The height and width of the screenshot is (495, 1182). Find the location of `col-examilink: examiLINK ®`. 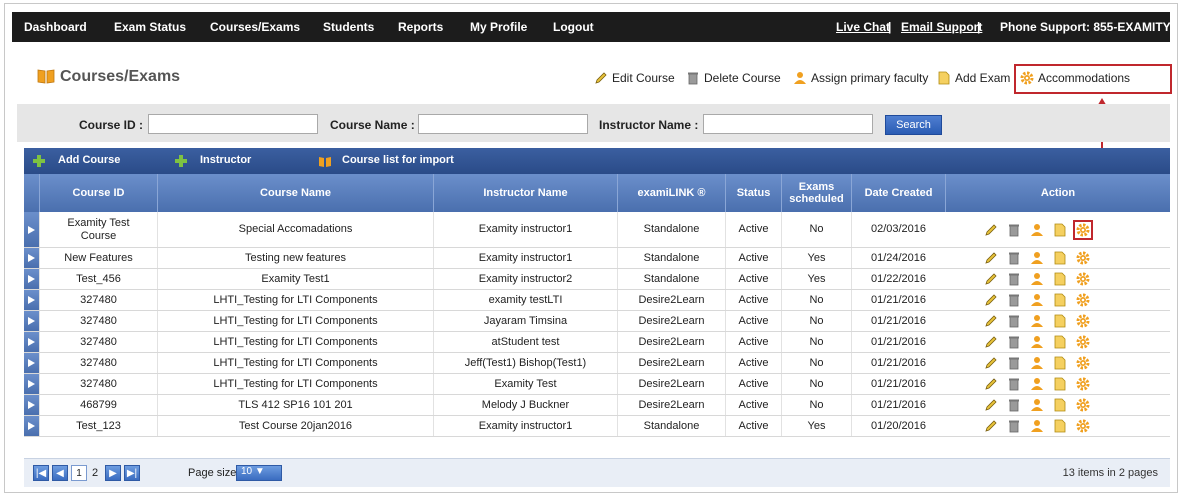

col-examilink: examiLINK ® is located at coordinates (671, 193).